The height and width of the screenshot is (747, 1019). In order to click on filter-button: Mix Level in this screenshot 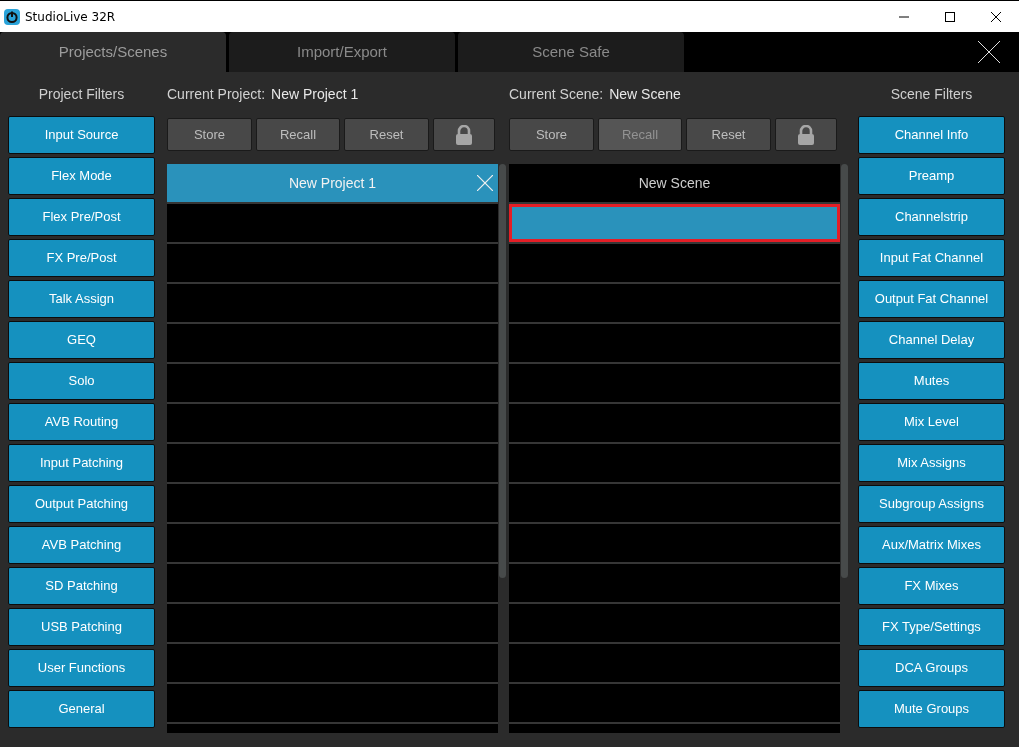, I will do `click(931, 422)`.